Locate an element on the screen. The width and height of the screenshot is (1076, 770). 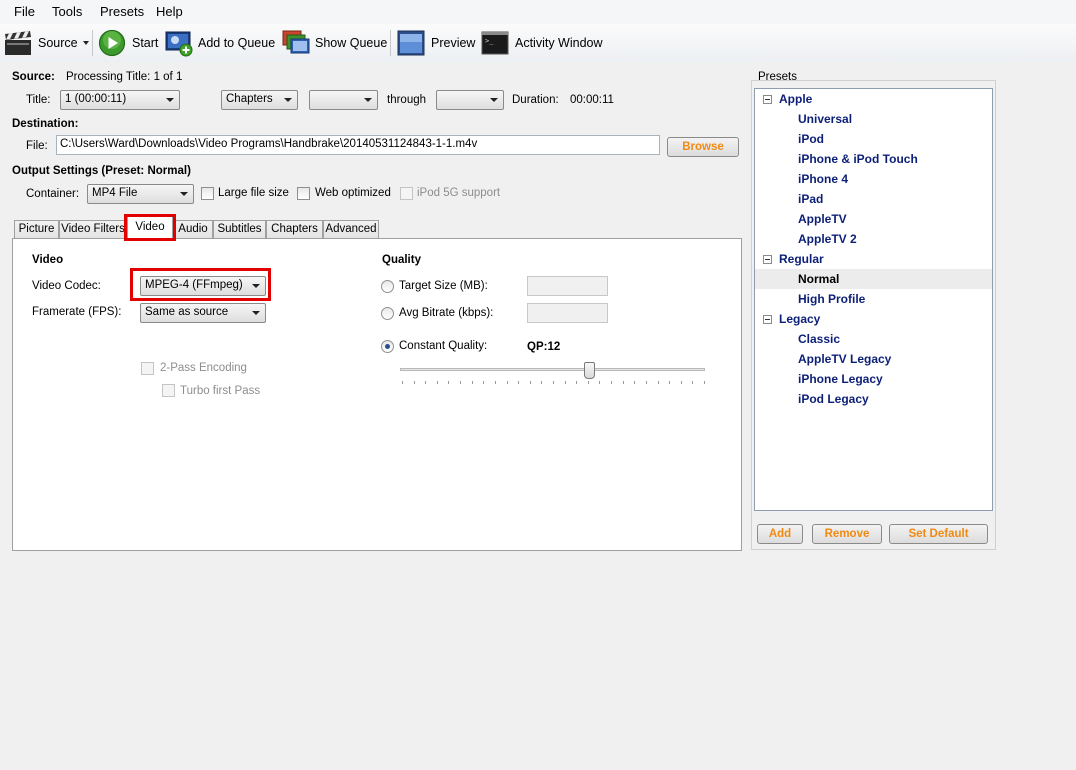
show-queue-button: Show Queue is located at coordinates (334, 43).